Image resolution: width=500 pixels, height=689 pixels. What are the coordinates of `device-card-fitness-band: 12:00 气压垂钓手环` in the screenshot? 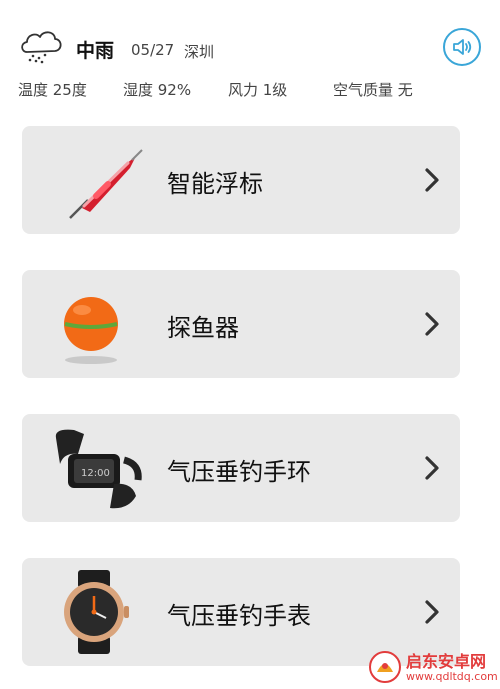 It's located at (241, 468).